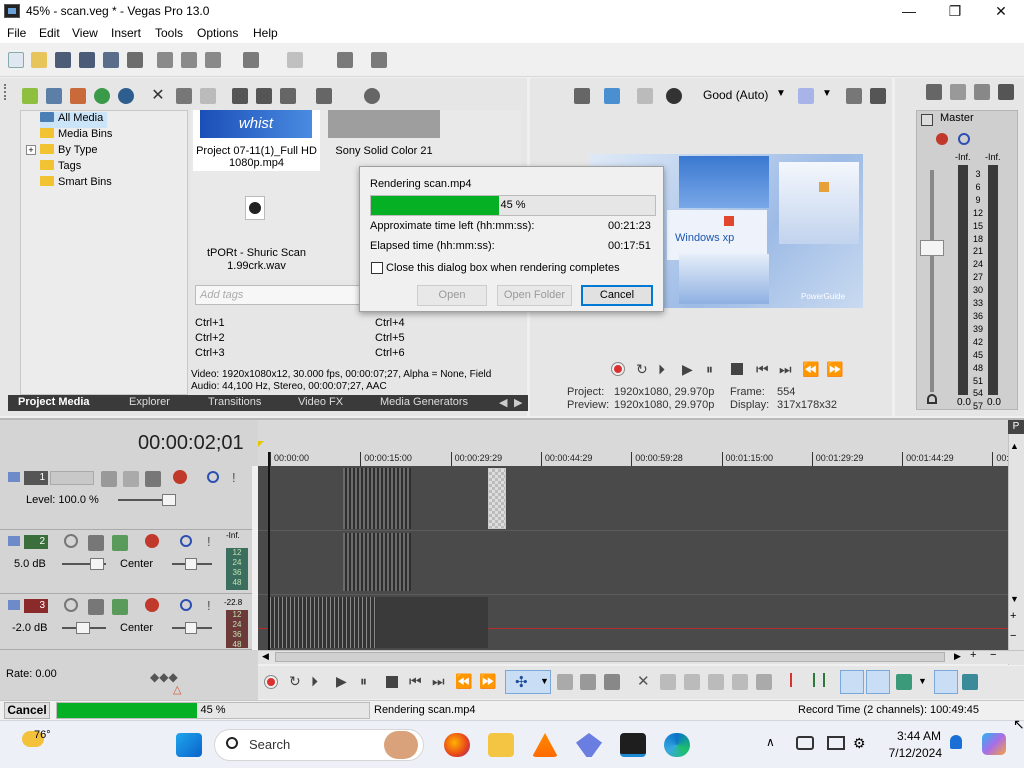  Describe the element at coordinates (909, 11) in the screenshot. I see `minimize-button: —` at that location.